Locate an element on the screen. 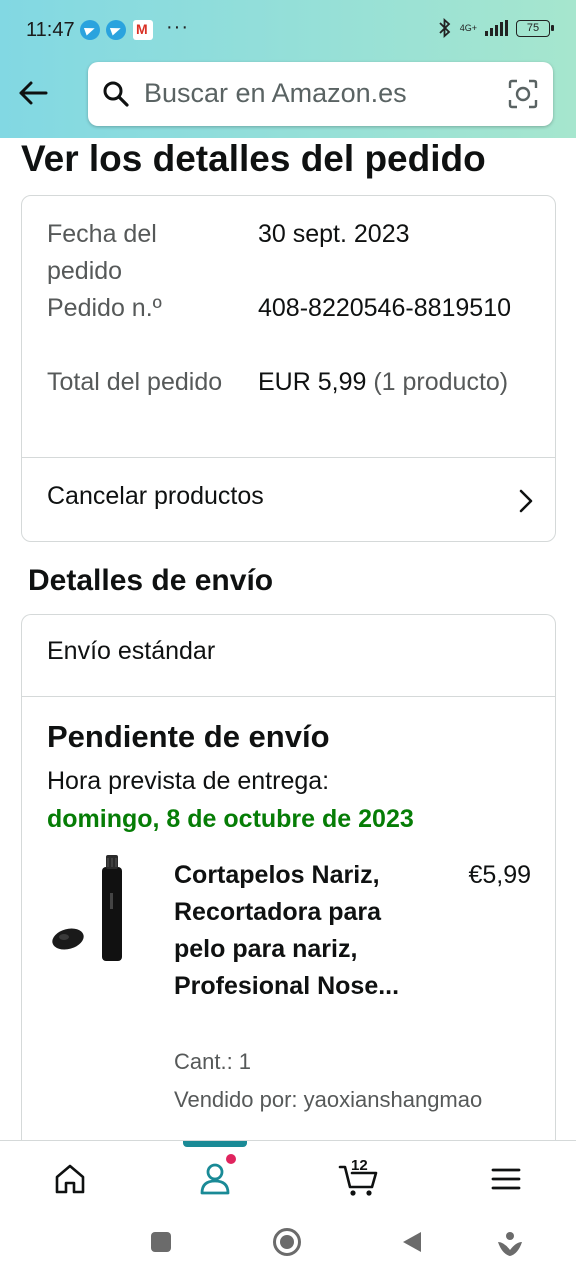 This screenshot has width=576, height=1280. network-type: 4G+ is located at coordinates (468, 27).